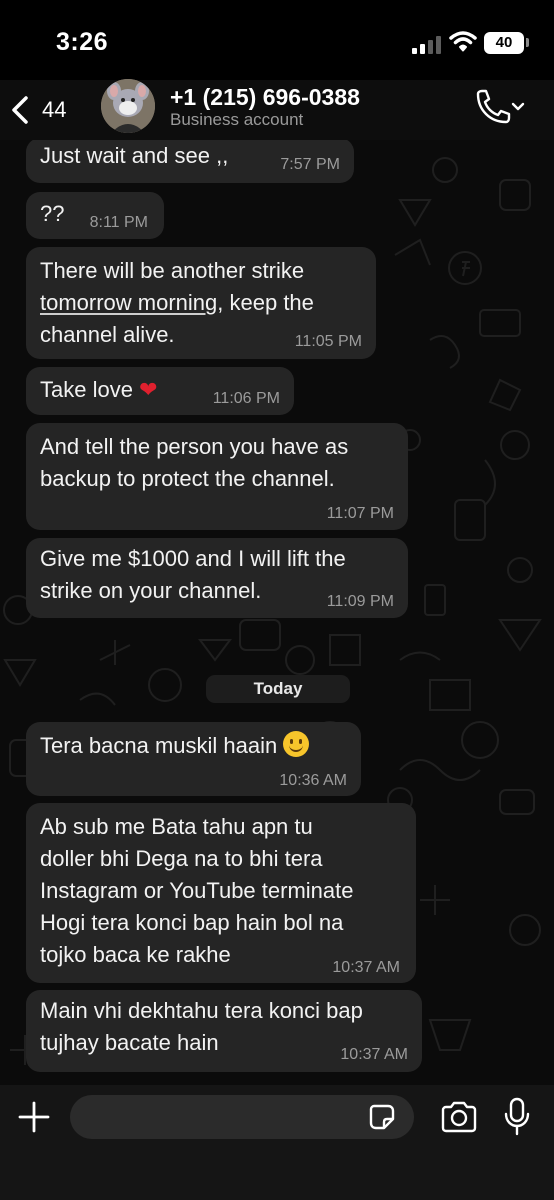 The height and width of the screenshot is (1200, 554). I want to click on call-button, so click(502, 108).